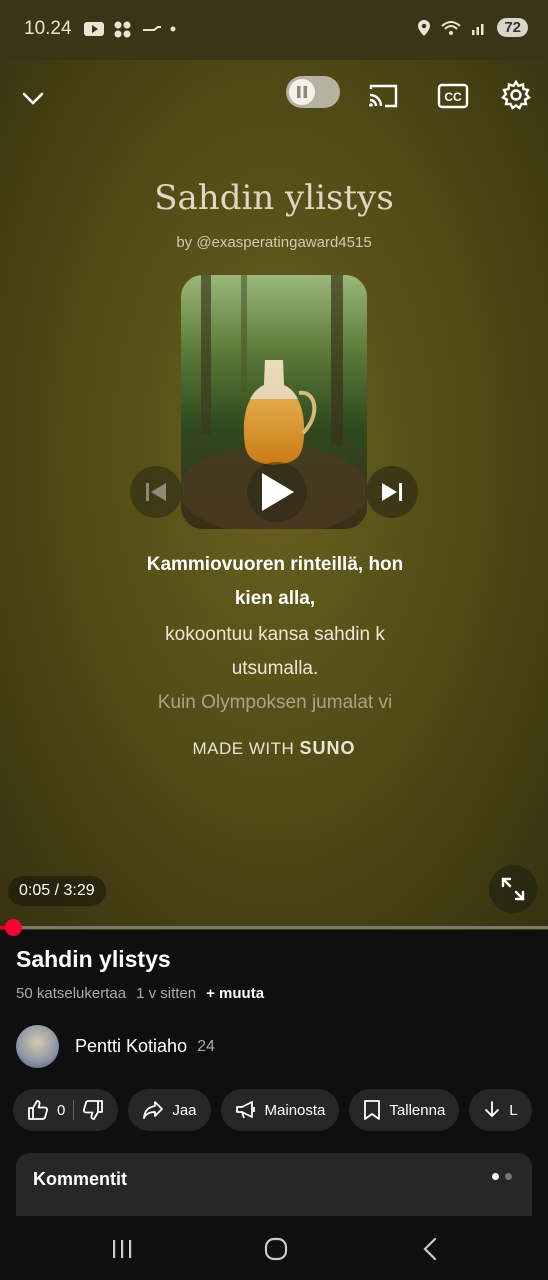 This screenshot has height=1280, width=548. I want to click on autoplay-toggle, so click(313, 92).